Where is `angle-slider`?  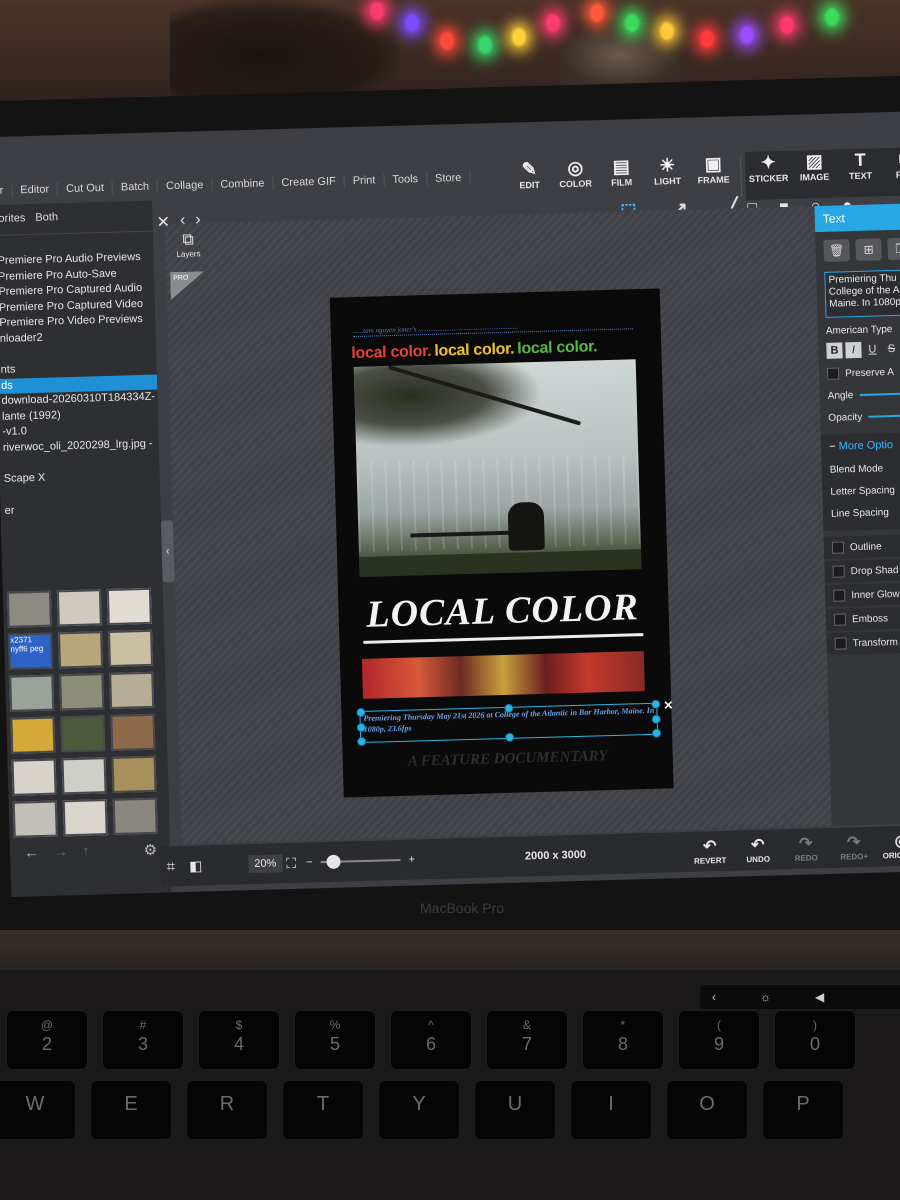
angle-slider is located at coordinates (879, 393).